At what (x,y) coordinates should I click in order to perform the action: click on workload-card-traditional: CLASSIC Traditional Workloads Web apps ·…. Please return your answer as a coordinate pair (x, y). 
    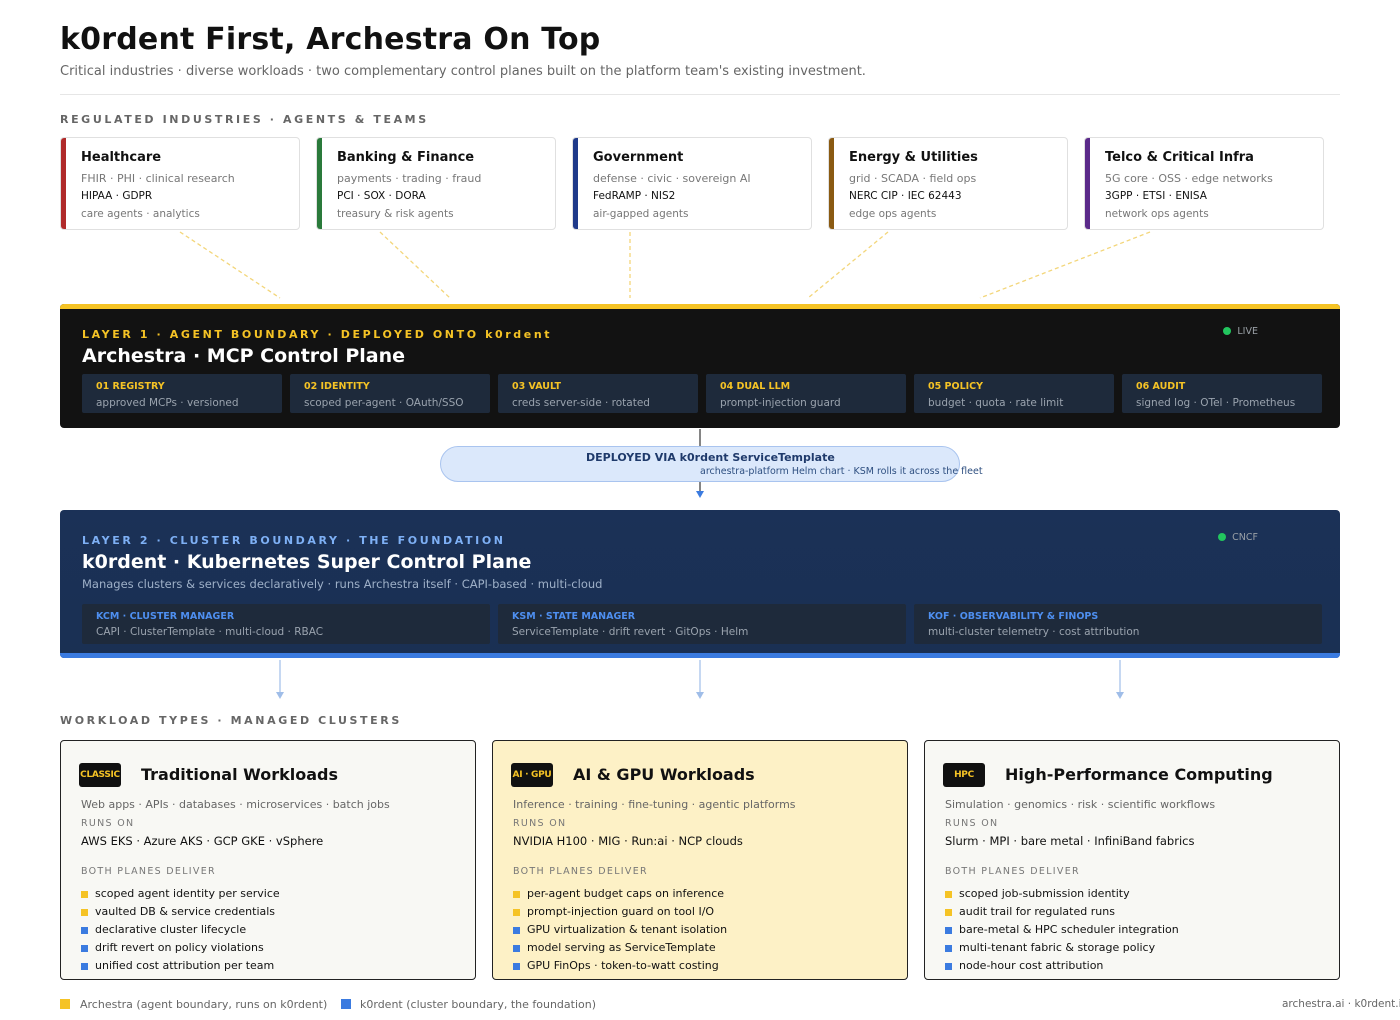
    Looking at the image, I should click on (268, 860).